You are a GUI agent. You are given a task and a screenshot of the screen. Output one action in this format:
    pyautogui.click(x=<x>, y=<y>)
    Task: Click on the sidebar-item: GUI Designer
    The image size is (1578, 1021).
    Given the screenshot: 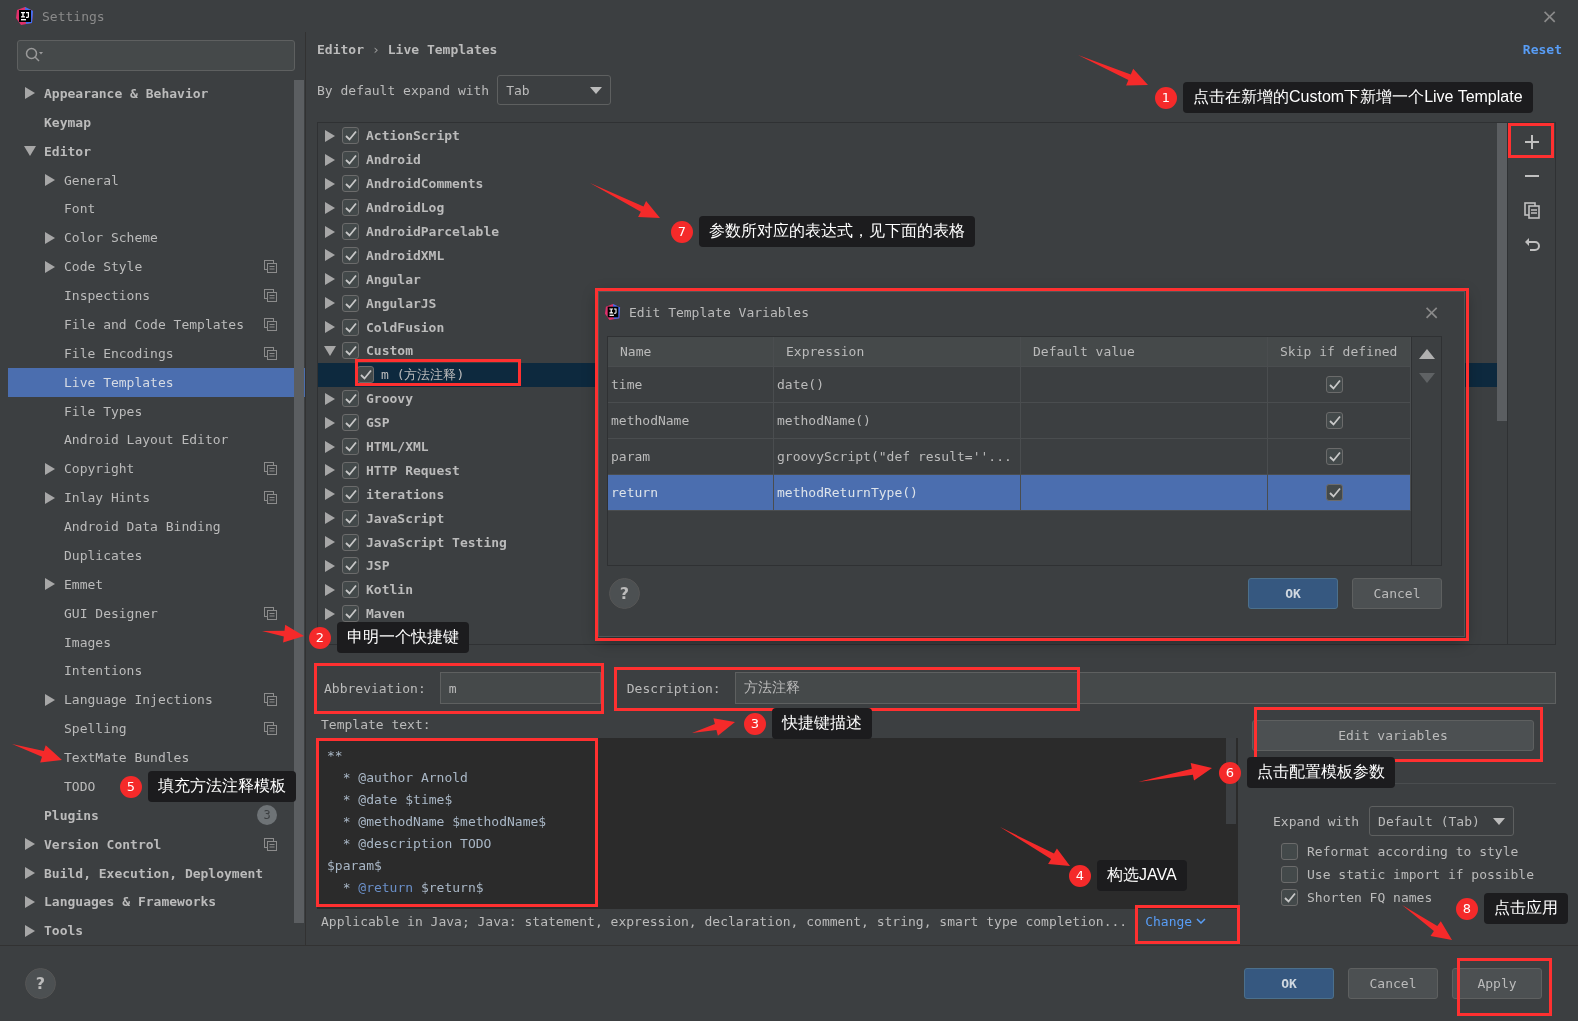 What is the action you would take?
    pyautogui.click(x=151, y=613)
    